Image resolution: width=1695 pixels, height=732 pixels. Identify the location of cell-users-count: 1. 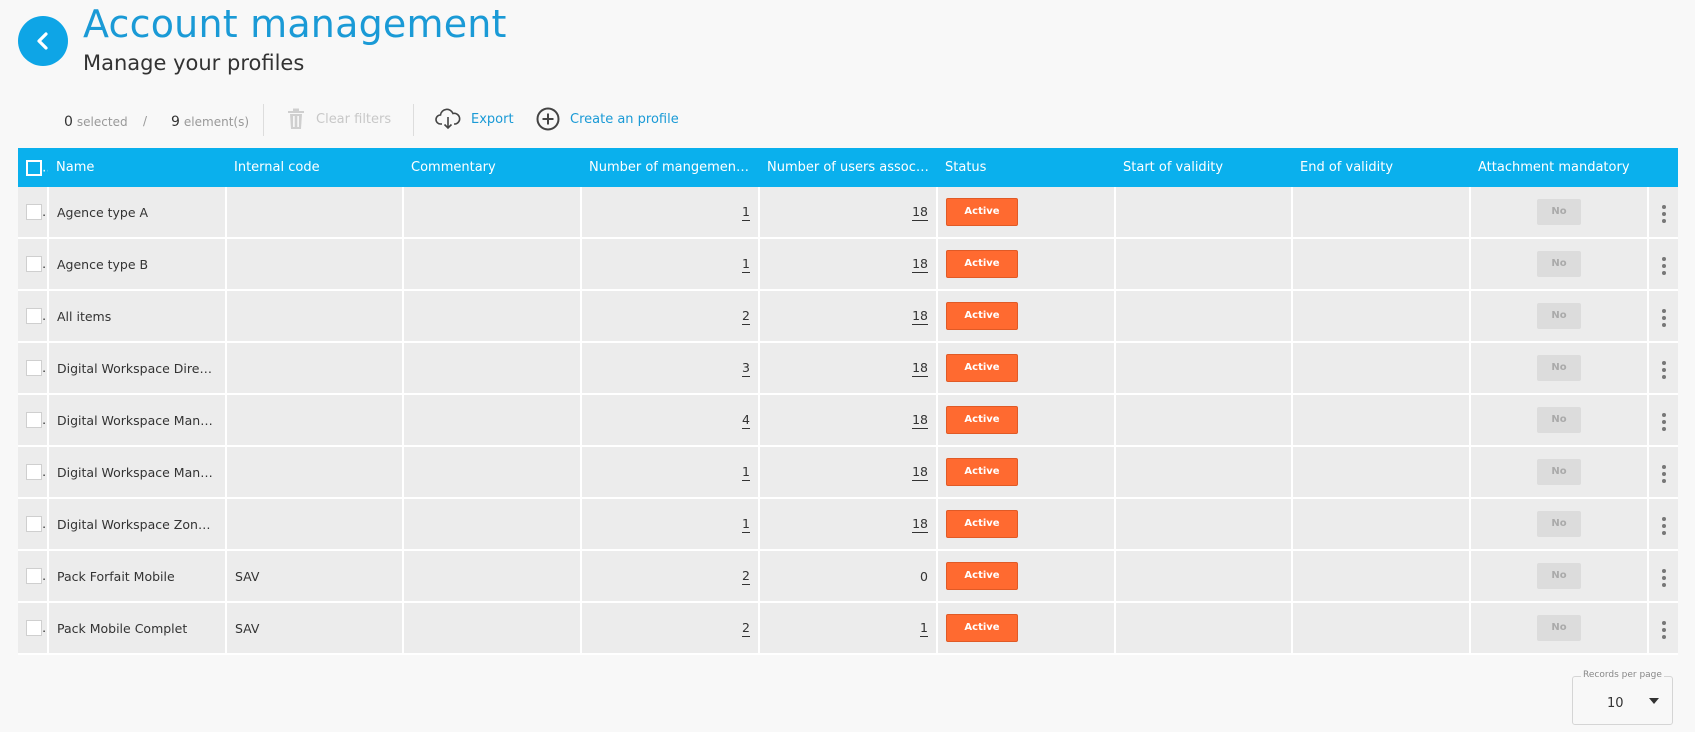
(848, 628).